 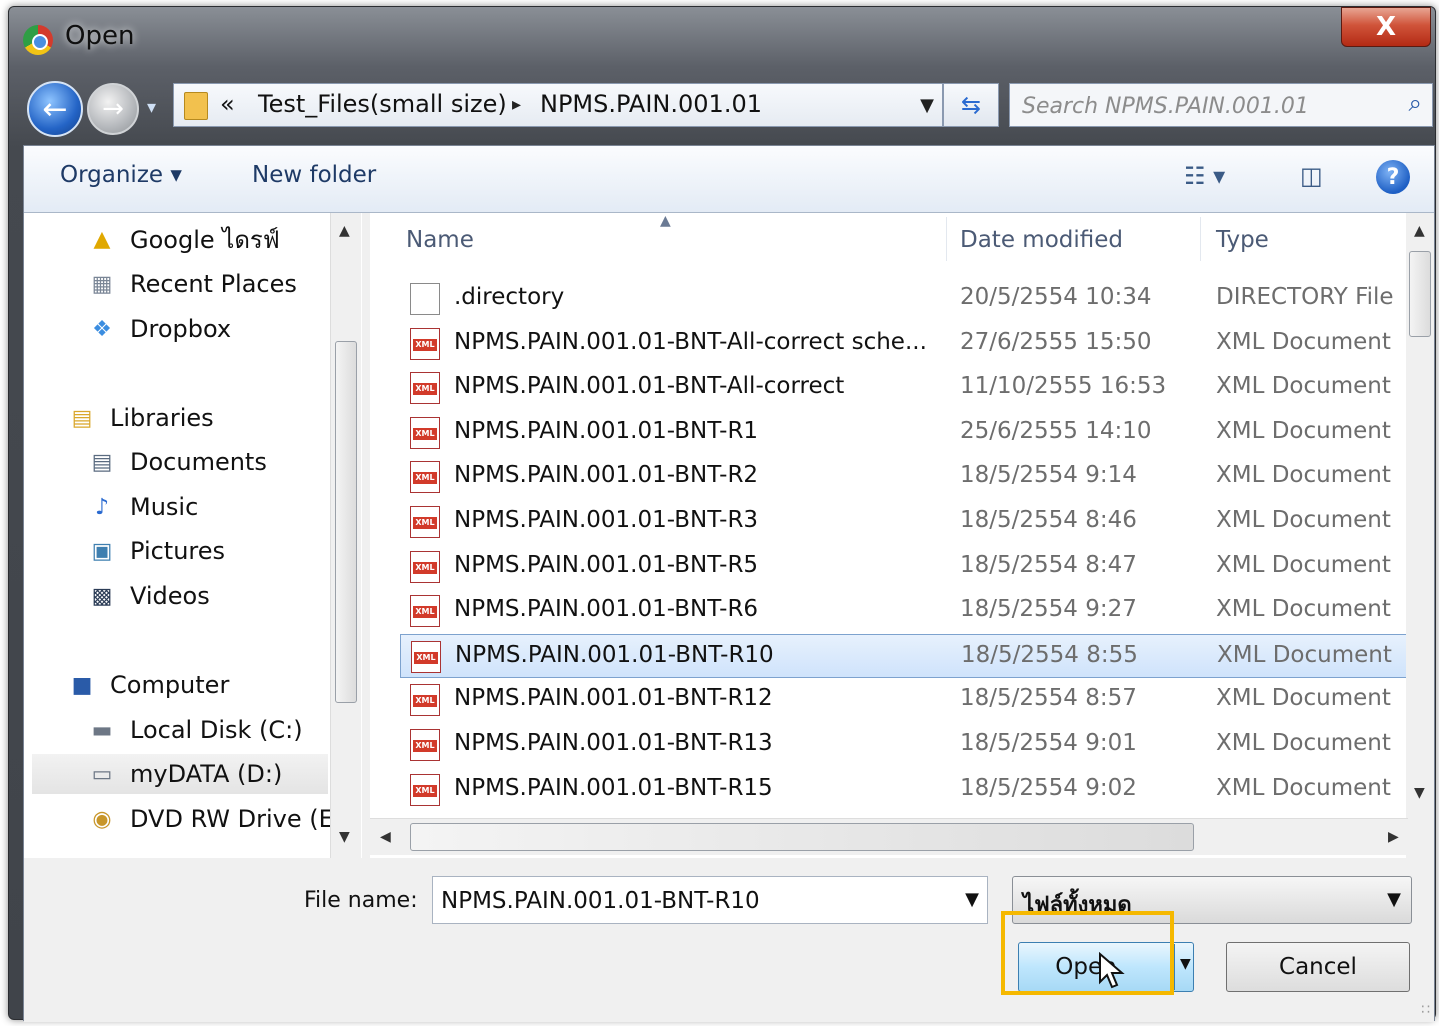 What do you see at coordinates (614, 654) in the screenshot?
I see `file-name-cell: NPMS.PAIN.001.01-BNT-R10` at bounding box center [614, 654].